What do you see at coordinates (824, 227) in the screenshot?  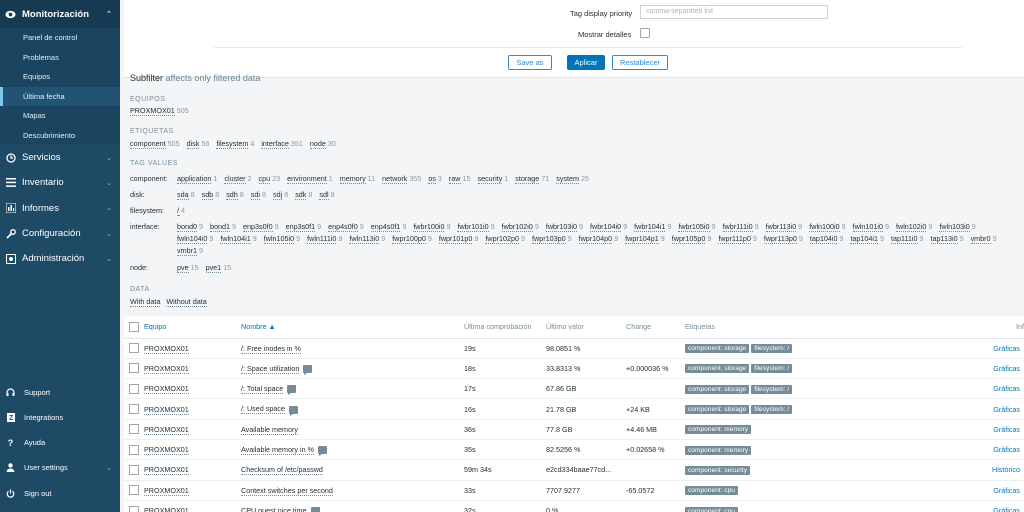 I see `subfilter-item: fwln100i0` at bounding box center [824, 227].